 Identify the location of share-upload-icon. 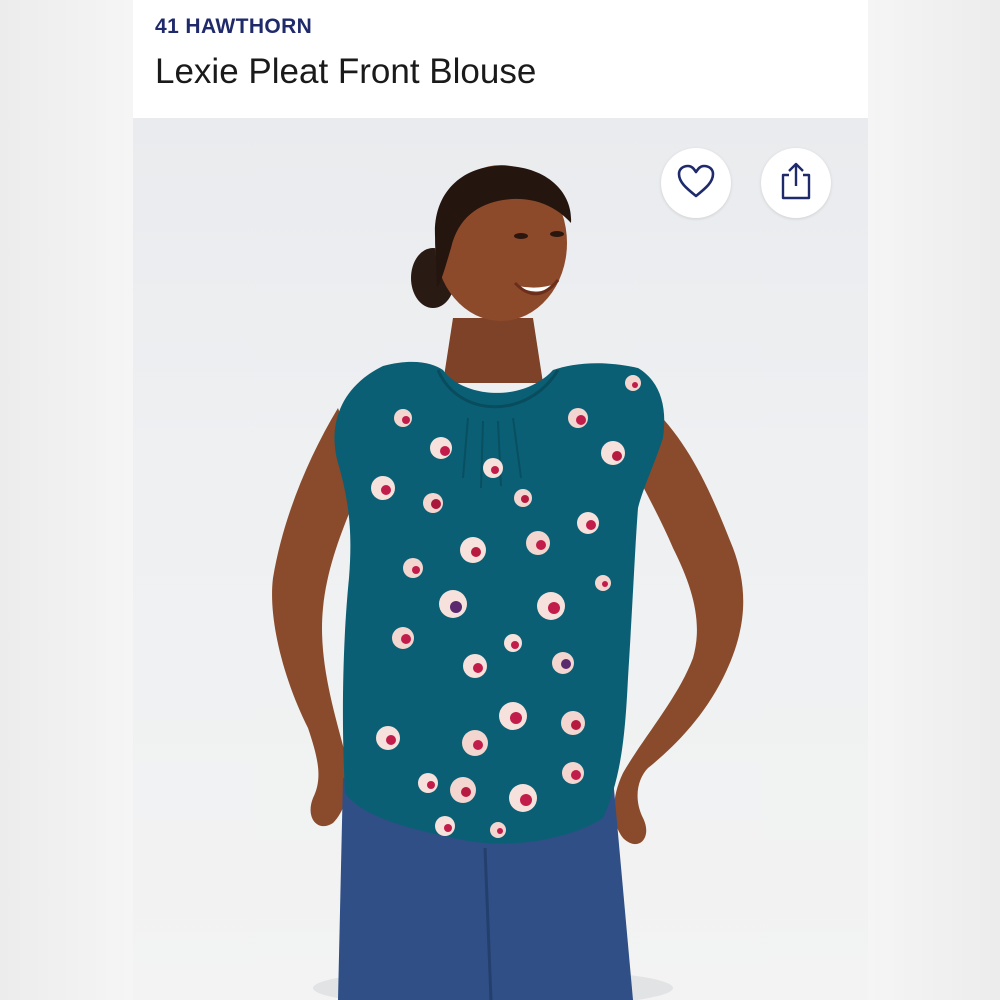
(796, 183).